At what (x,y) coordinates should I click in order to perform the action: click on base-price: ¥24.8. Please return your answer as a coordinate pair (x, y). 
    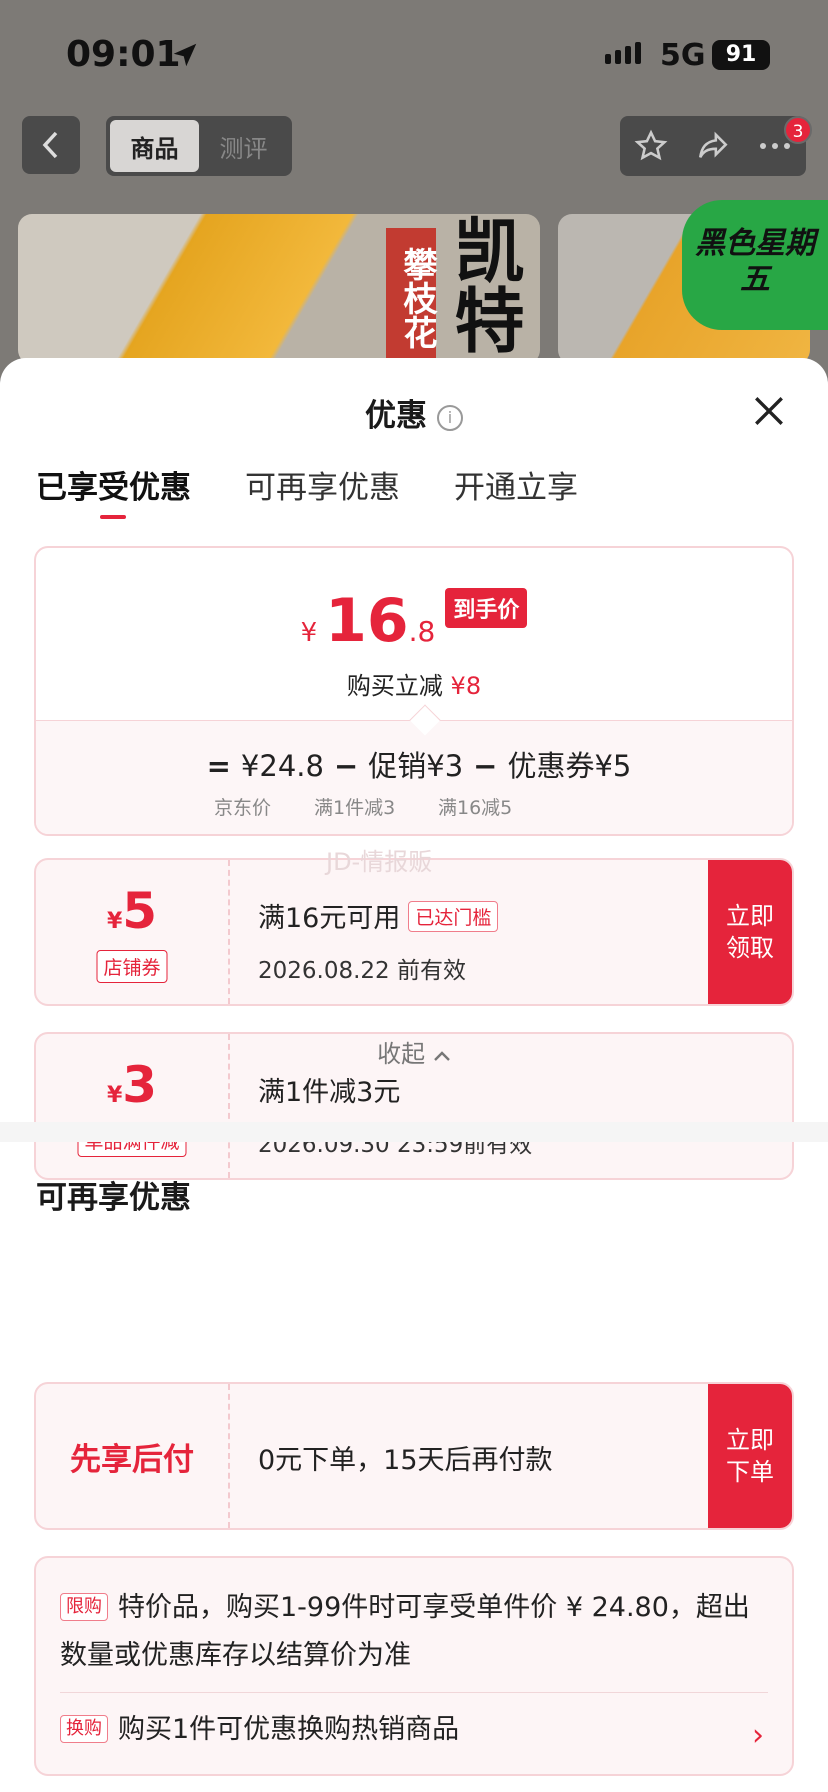
    Looking at the image, I should click on (282, 766).